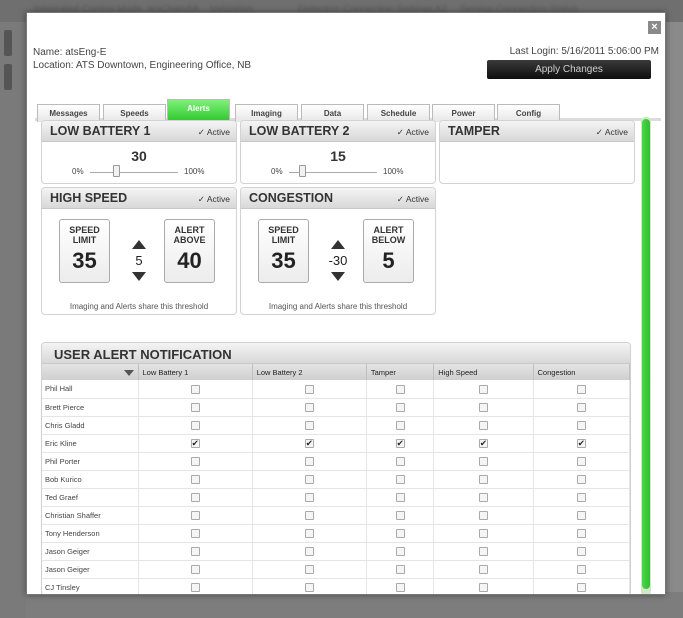 This screenshot has height=618, width=683. Describe the element at coordinates (336, 425) in the screenshot. I see `table-row: Chris Gladd` at that location.